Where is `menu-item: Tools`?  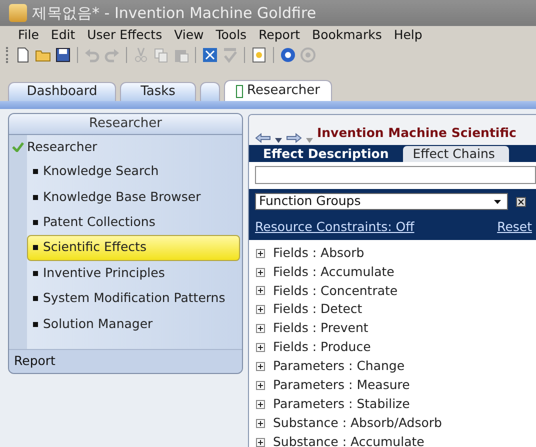
menu-item: Tools is located at coordinates (233, 35).